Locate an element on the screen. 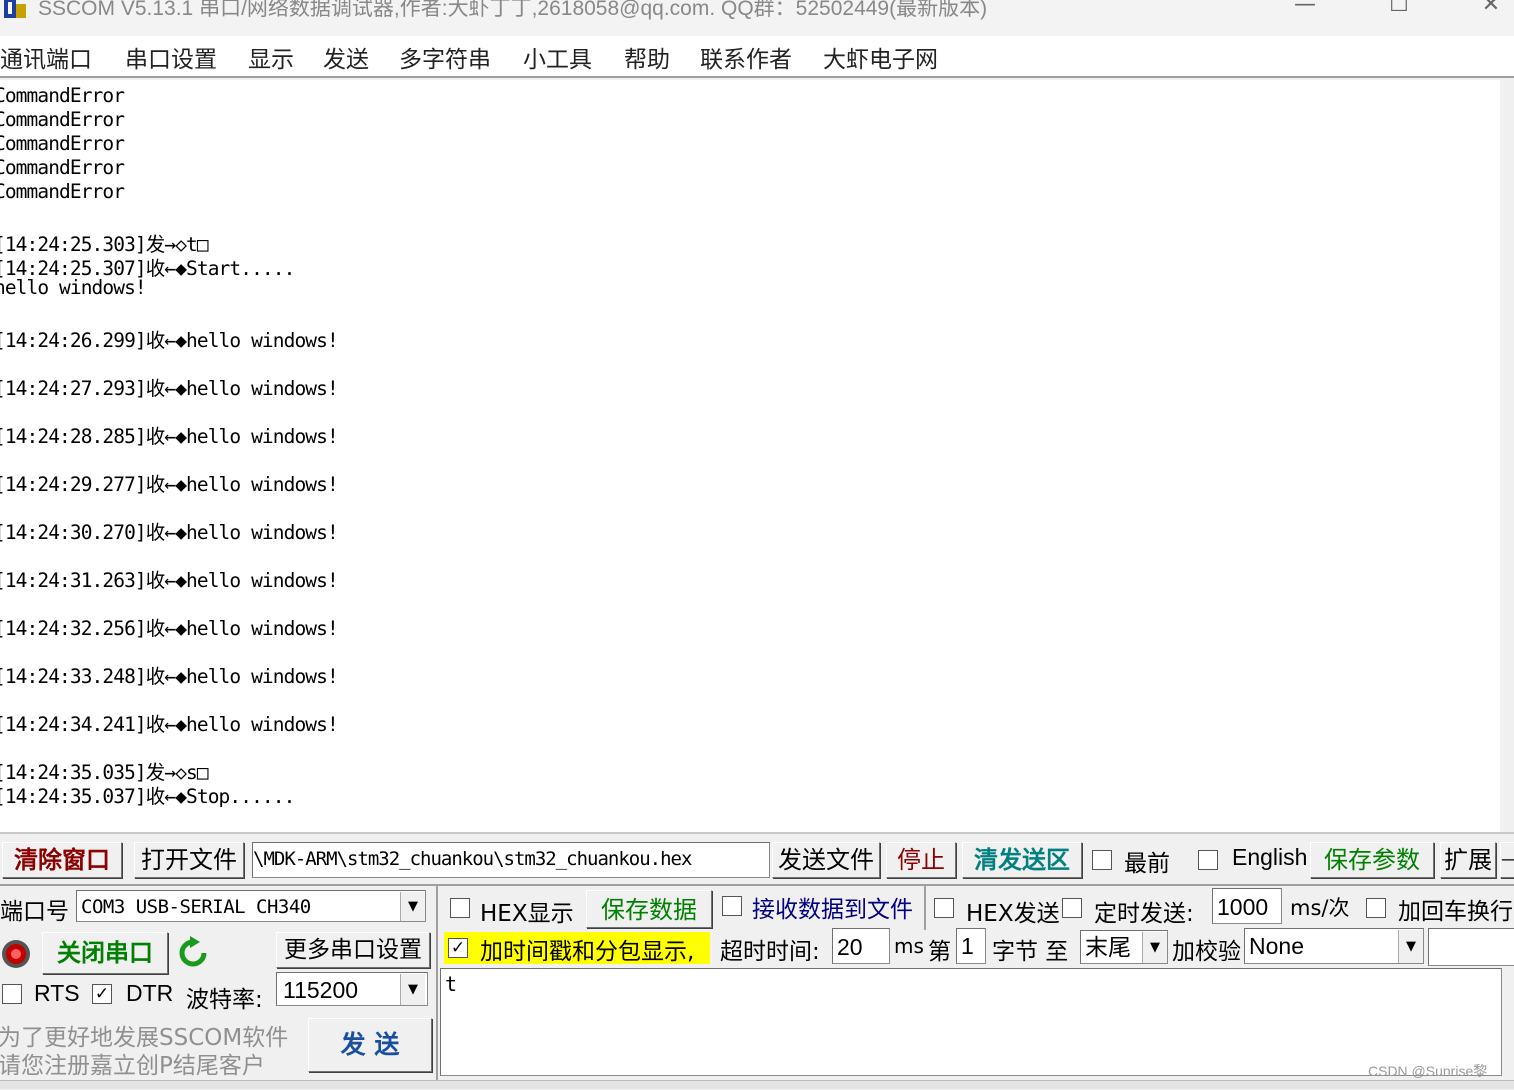 This screenshot has width=1514, height=1090. dtr-checkbox: ✓ is located at coordinates (102, 994).